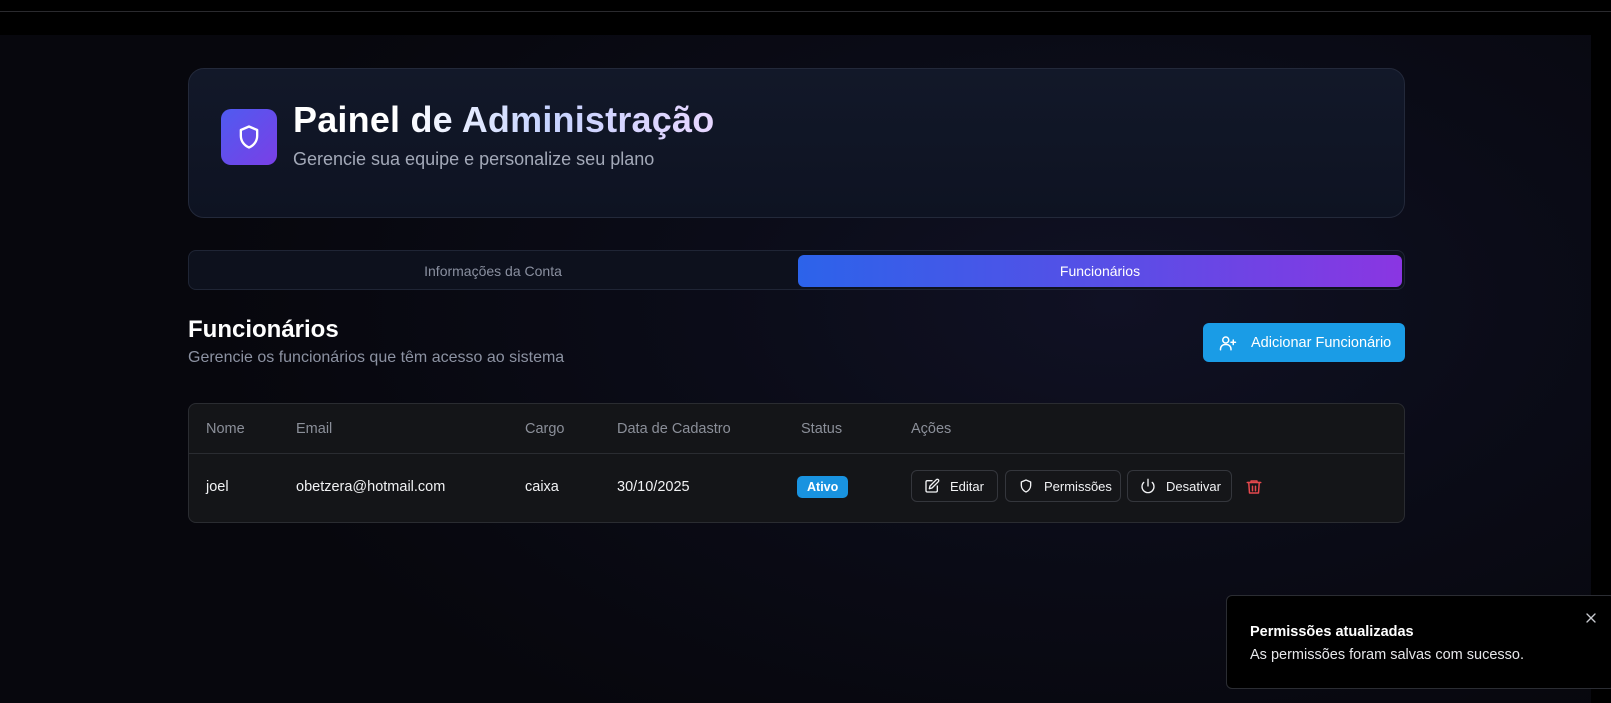  What do you see at coordinates (674, 429) in the screenshot?
I see `column-header-created: Data de Cadastro` at bounding box center [674, 429].